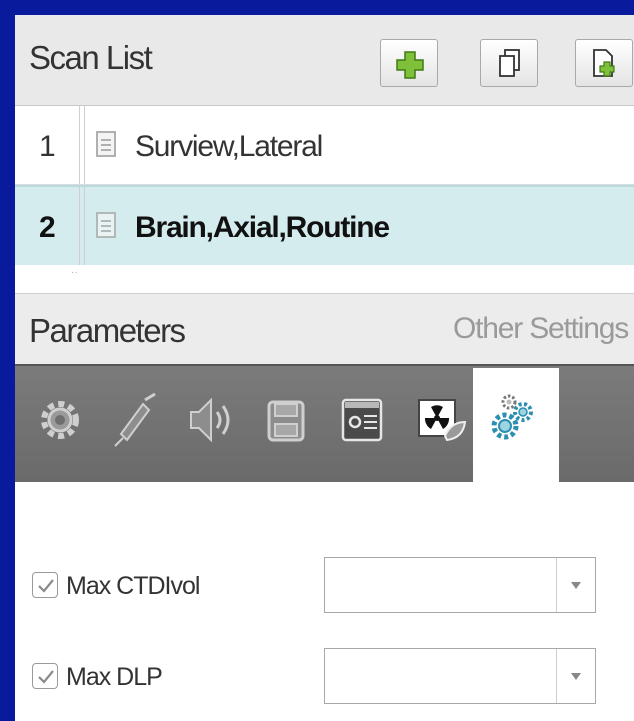 The height and width of the screenshot is (721, 634). I want to click on tab-contrast, so click(132, 420).